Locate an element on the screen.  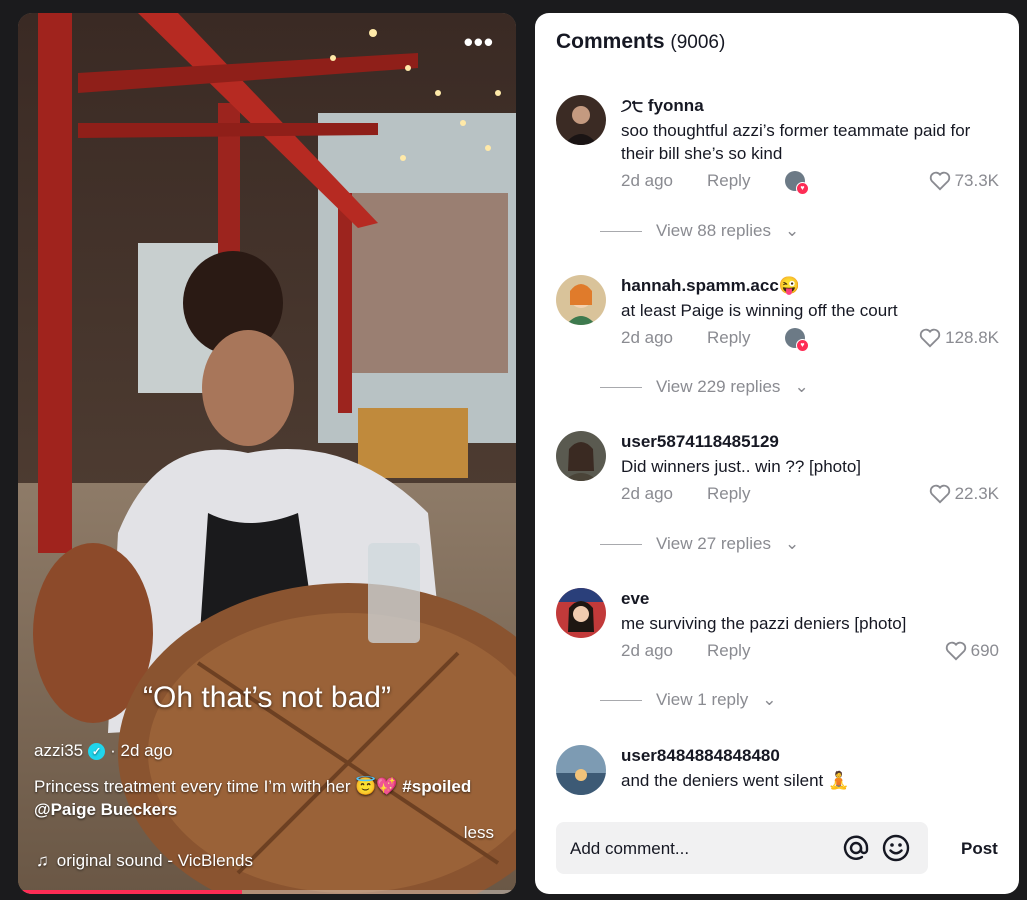
comment-input is located at coordinates (700, 849).